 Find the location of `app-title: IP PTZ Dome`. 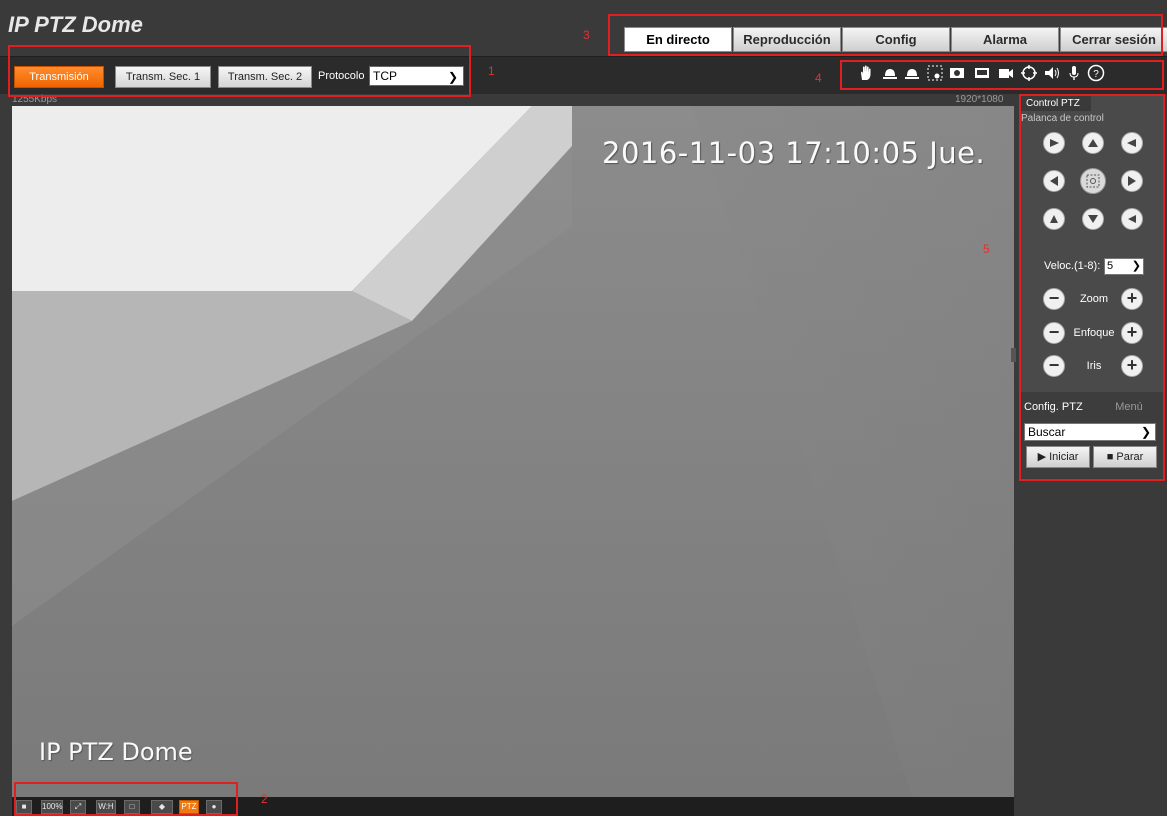

app-title: IP PTZ Dome is located at coordinates (75, 24).